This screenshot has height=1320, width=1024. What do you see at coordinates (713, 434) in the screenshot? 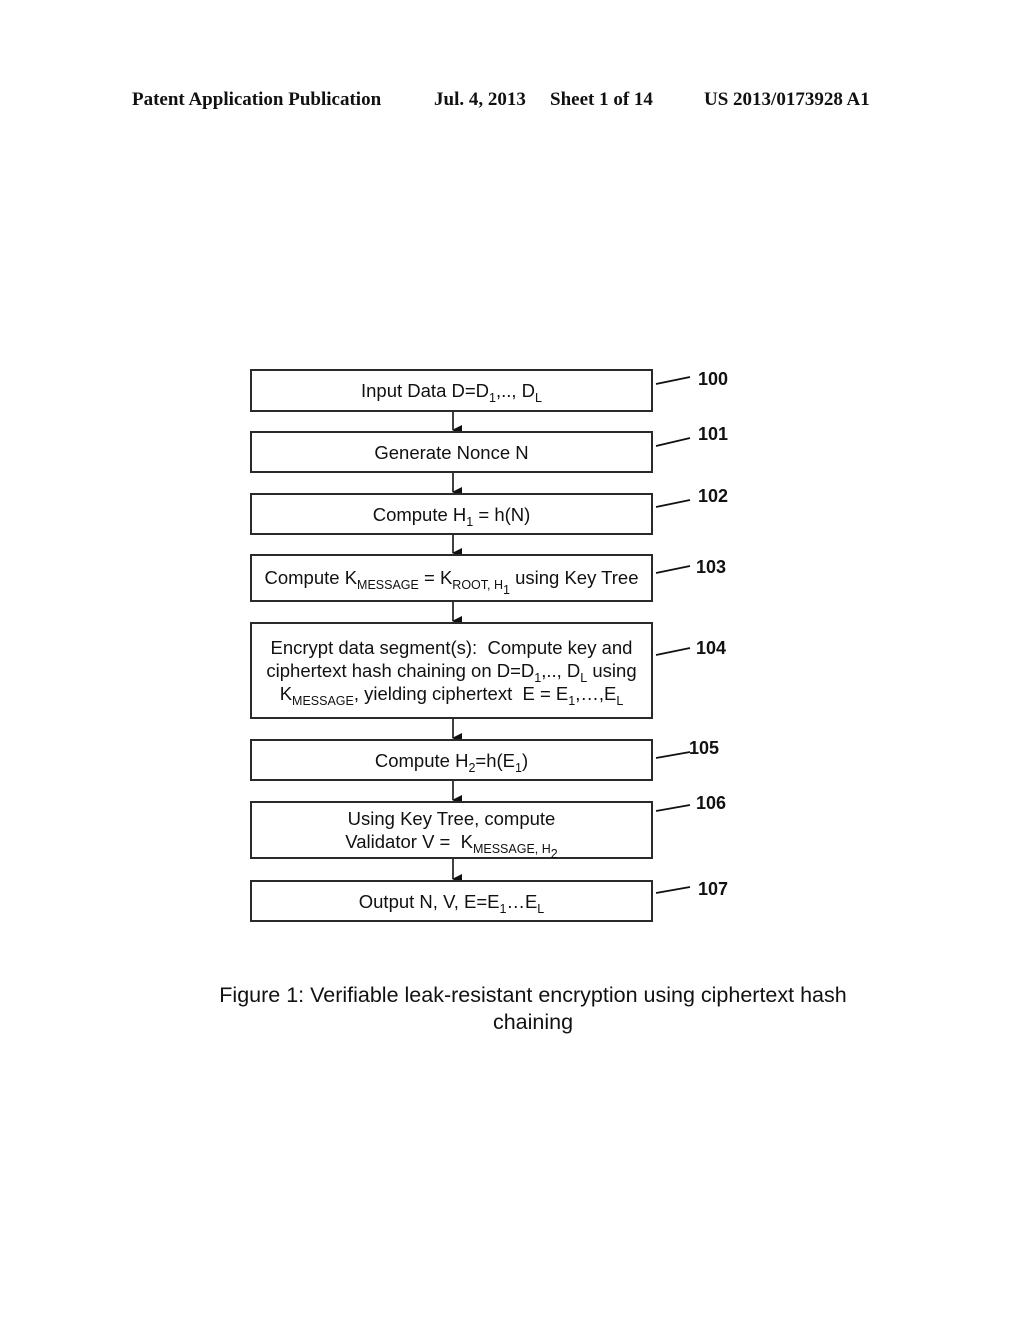
I see `reference-numeral-101: 101` at bounding box center [713, 434].